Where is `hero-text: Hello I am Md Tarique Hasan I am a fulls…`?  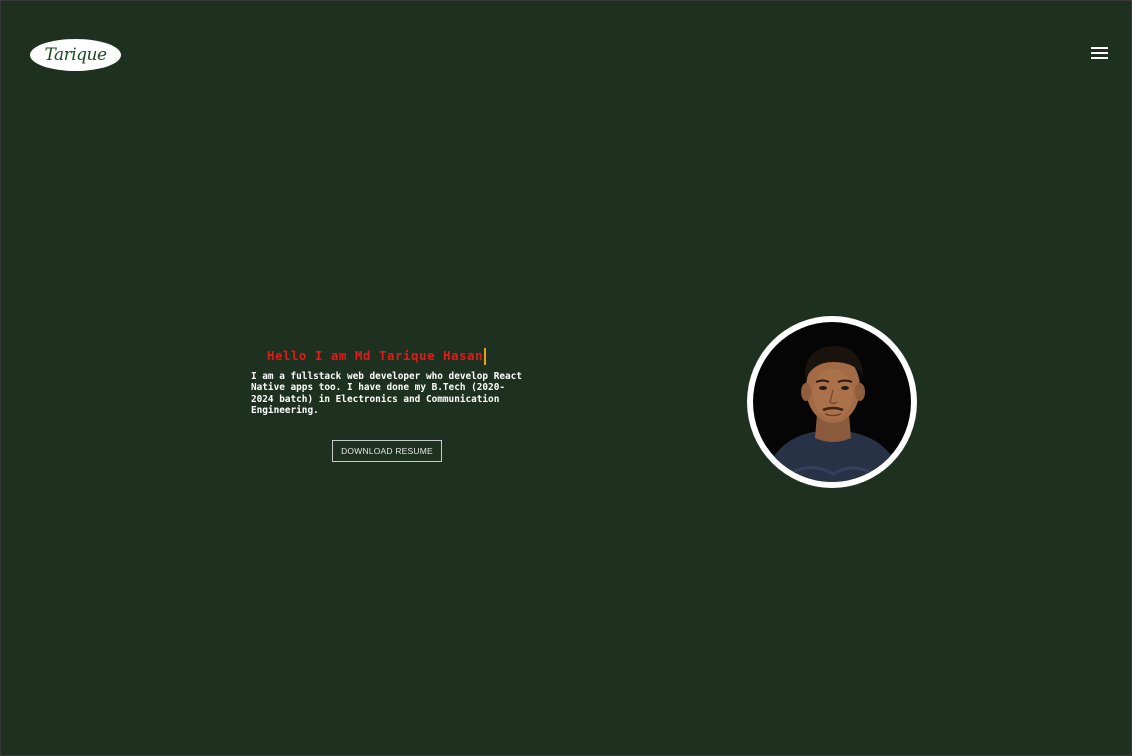
hero-text: Hello I am Md Tarique Hasan I am a fulls… is located at coordinates (388, 381).